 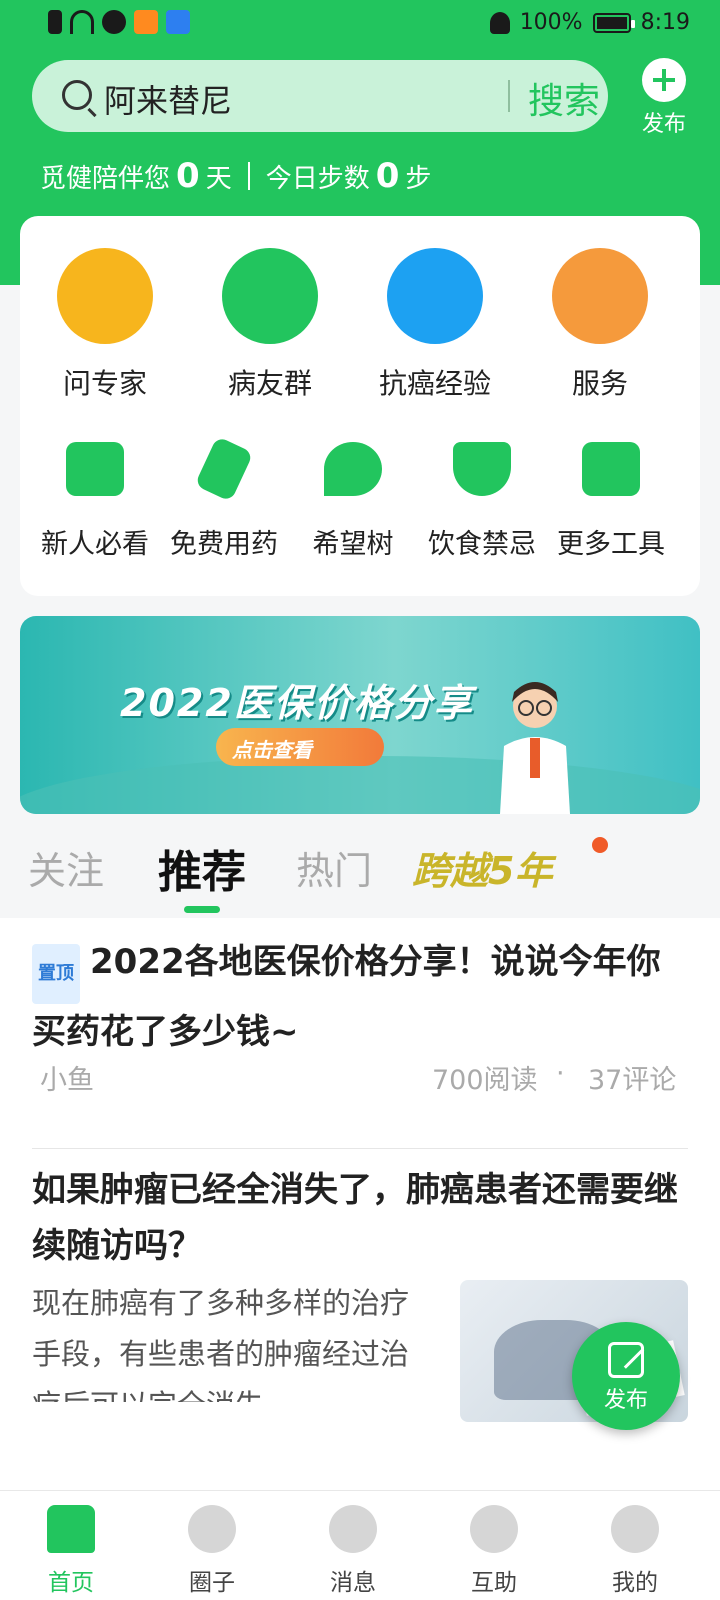 I want to click on streak-prefix: 觅健陪伴您, so click(x=105, y=178).